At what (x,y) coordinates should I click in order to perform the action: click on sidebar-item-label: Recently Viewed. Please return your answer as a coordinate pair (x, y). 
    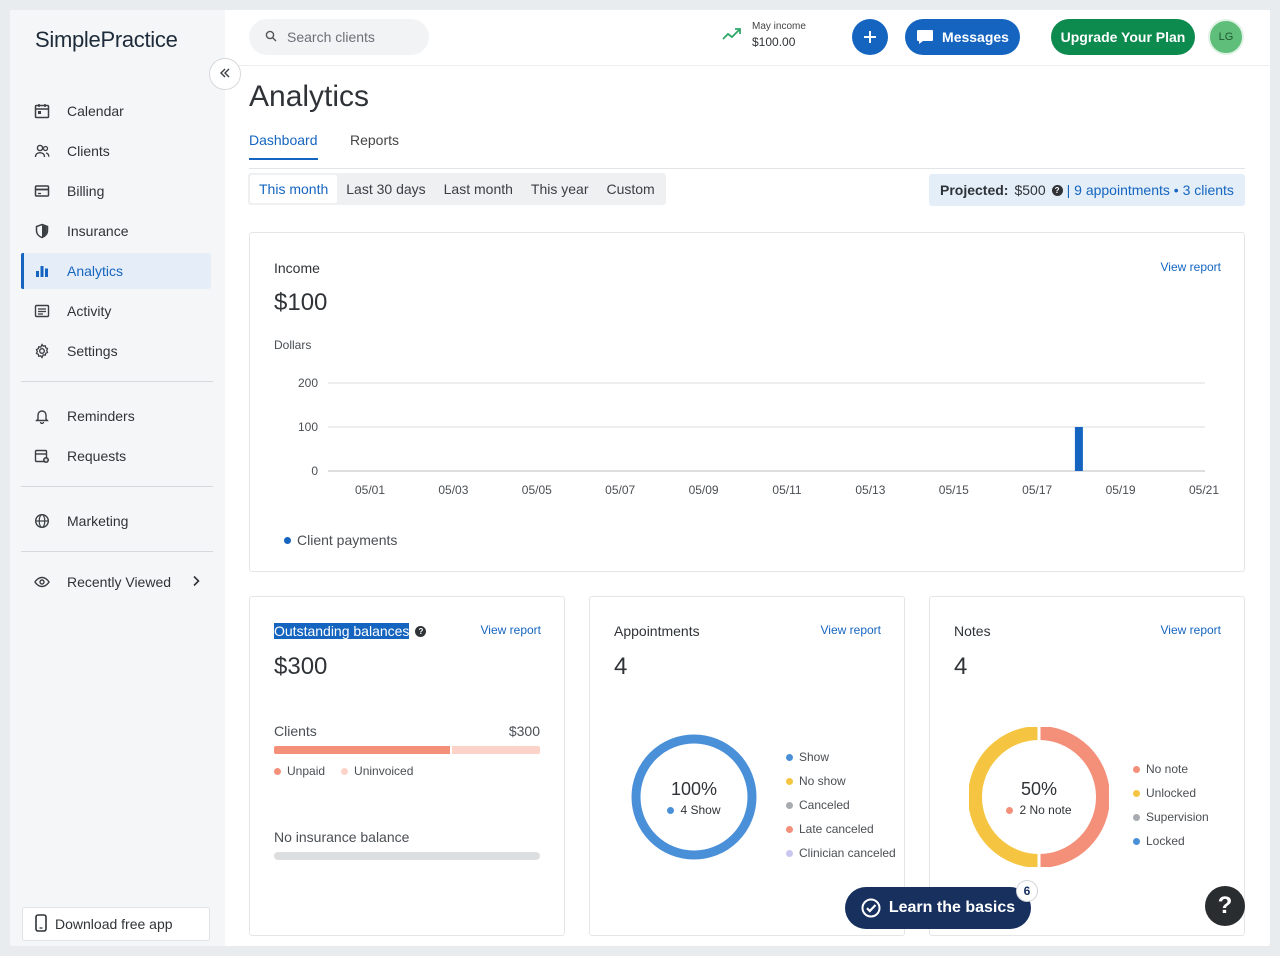
    Looking at the image, I should click on (119, 582).